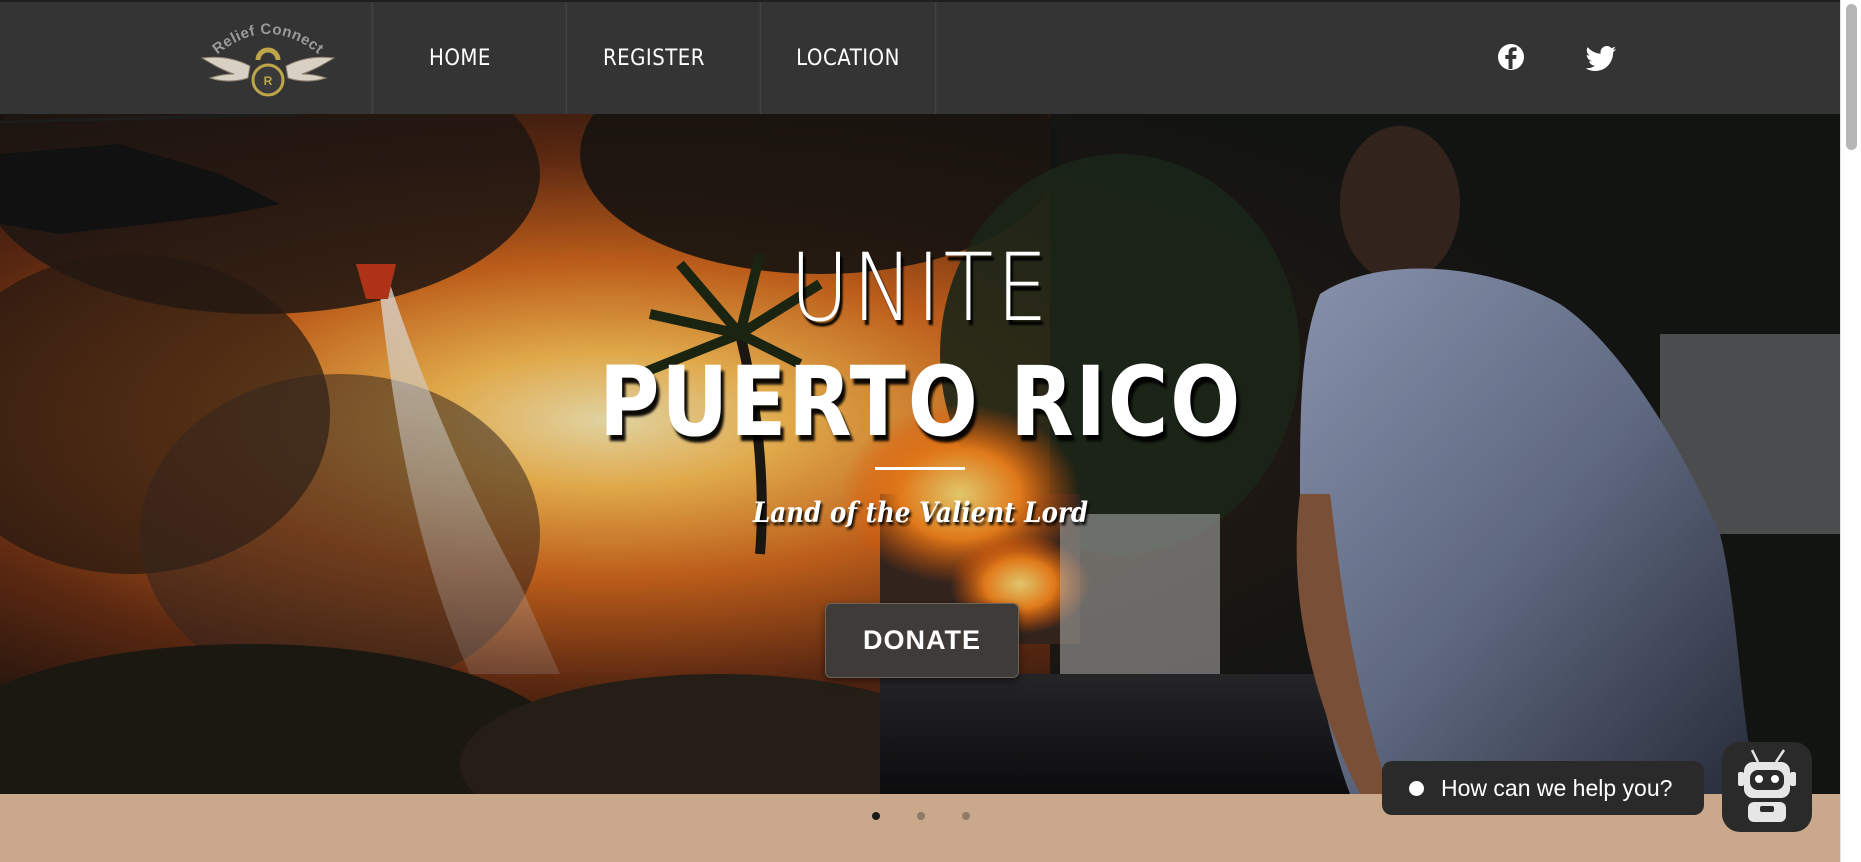 The height and width of the screenshot is (862, 1861). I want to click on robot-icon, so click(1767, 785).